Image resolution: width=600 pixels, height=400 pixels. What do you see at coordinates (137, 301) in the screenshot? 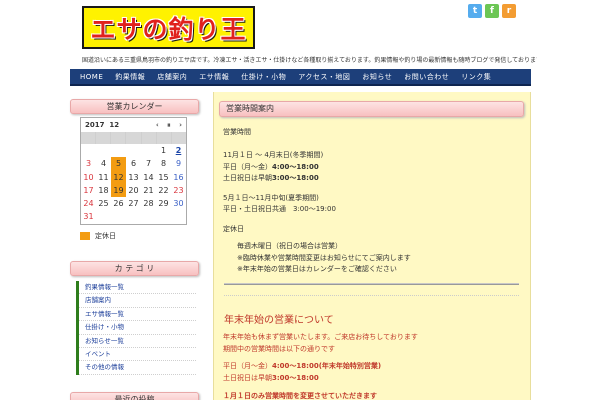
I see `category-item: 店舗案内` at bounding box center [137, 301].